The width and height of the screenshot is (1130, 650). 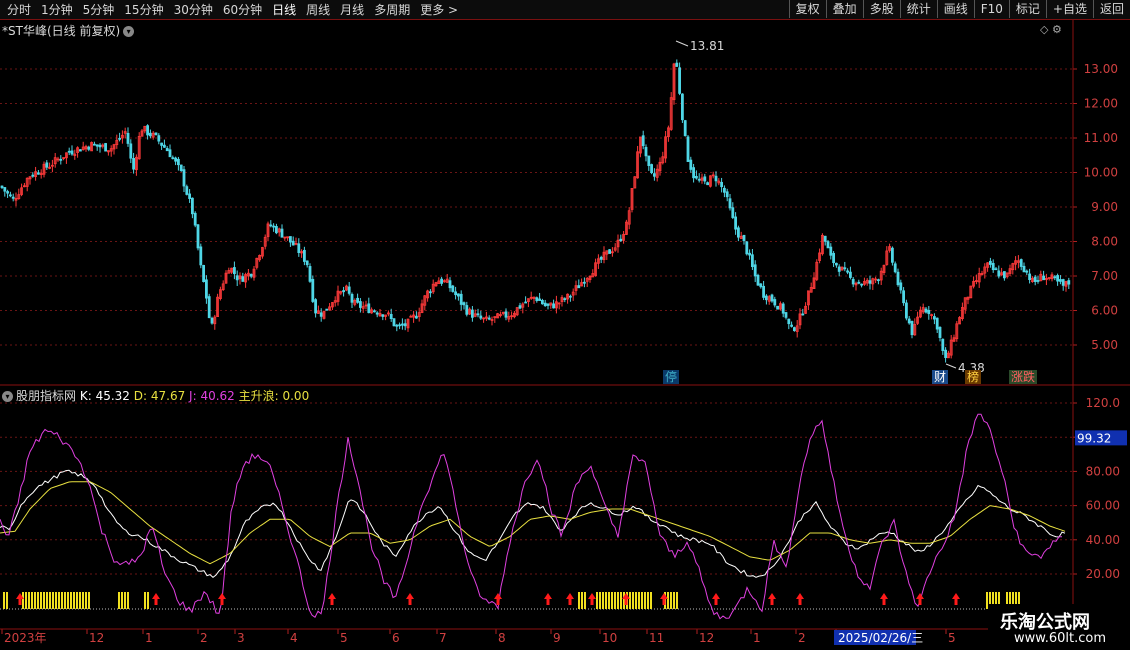 What do you see at coordinates (991, 9) in the screenshot?
I see `toolbar-button: F10` at bounding box center [991, 9].